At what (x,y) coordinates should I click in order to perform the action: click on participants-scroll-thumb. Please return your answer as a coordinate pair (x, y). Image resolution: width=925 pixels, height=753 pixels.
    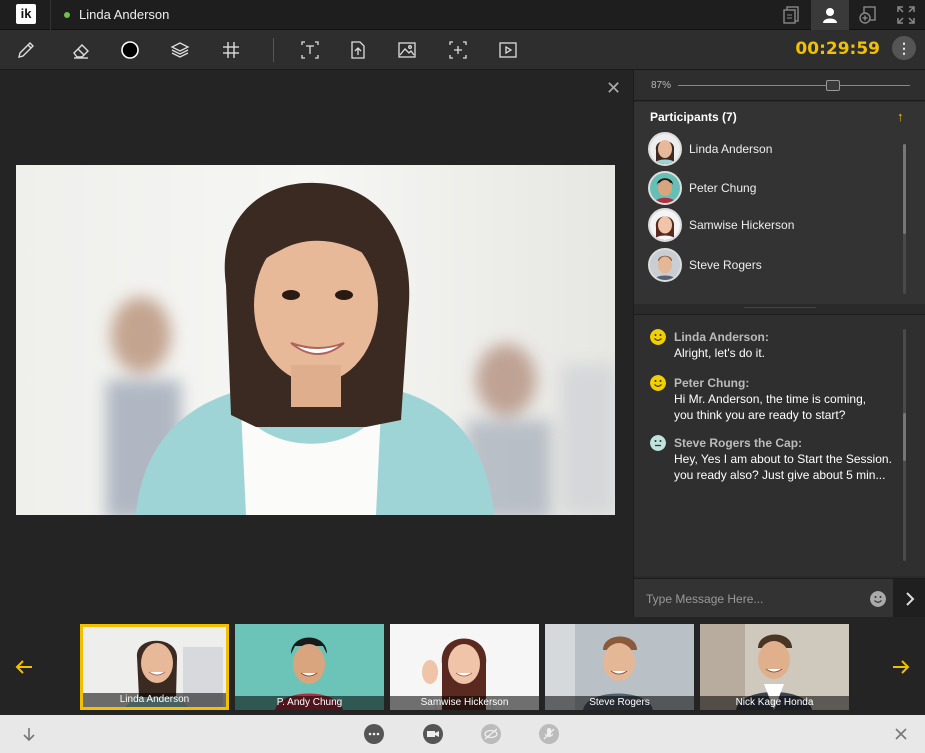
    Looking at the image, I should click on (904, 189).